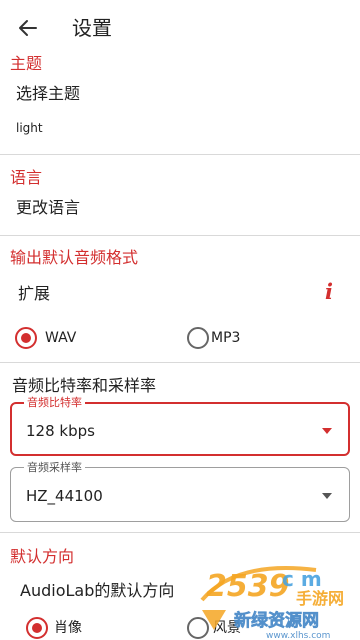 The image size is (360, 640). What do you see at coordinates (68, 628) in the screenshot?
I see `radio-portrait-label: 肖像` at bounding box center [68, 628].